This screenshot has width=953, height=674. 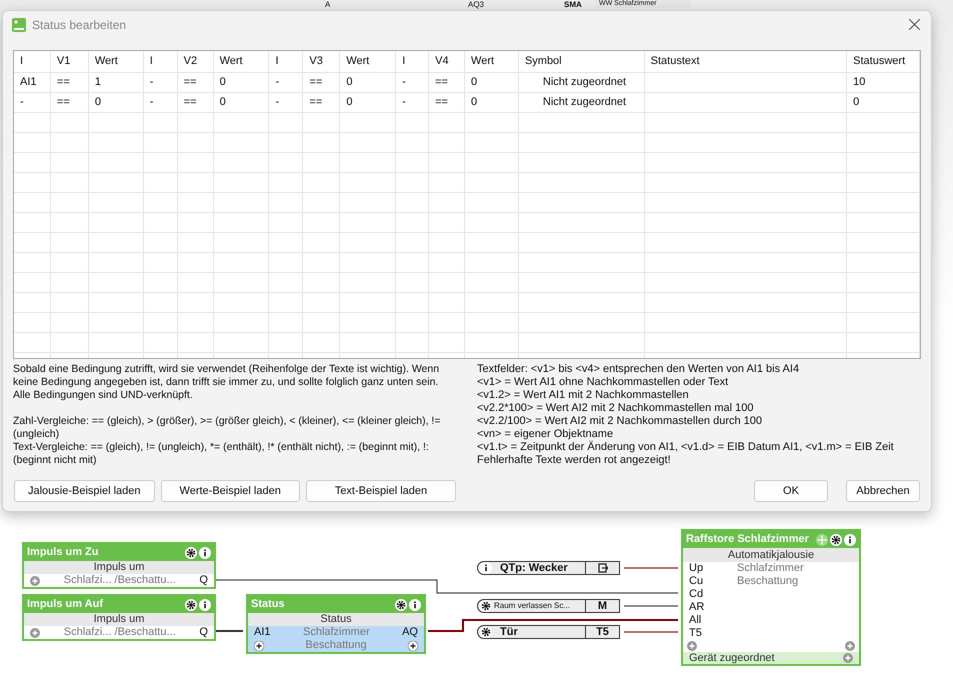 I want to click on function-block: Impuls um Auf Impuls um Schlafzi... /Beschattu... Q, so click(x=119, y=617).